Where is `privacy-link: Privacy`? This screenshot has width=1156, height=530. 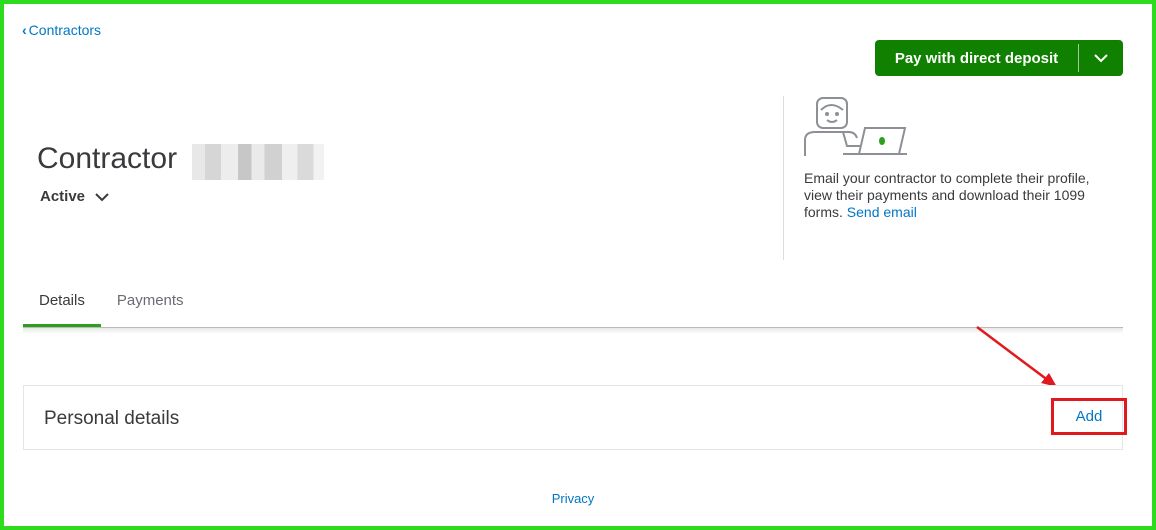 privacy-link: Privacy is located at coordinates (573, 498).